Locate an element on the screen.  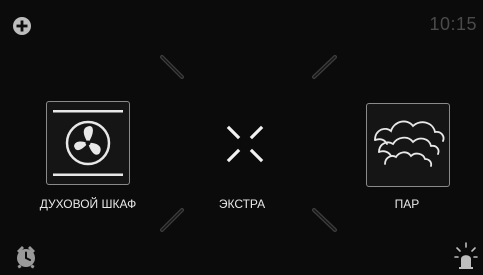
plus-icon is located at coordinates (22, 26).